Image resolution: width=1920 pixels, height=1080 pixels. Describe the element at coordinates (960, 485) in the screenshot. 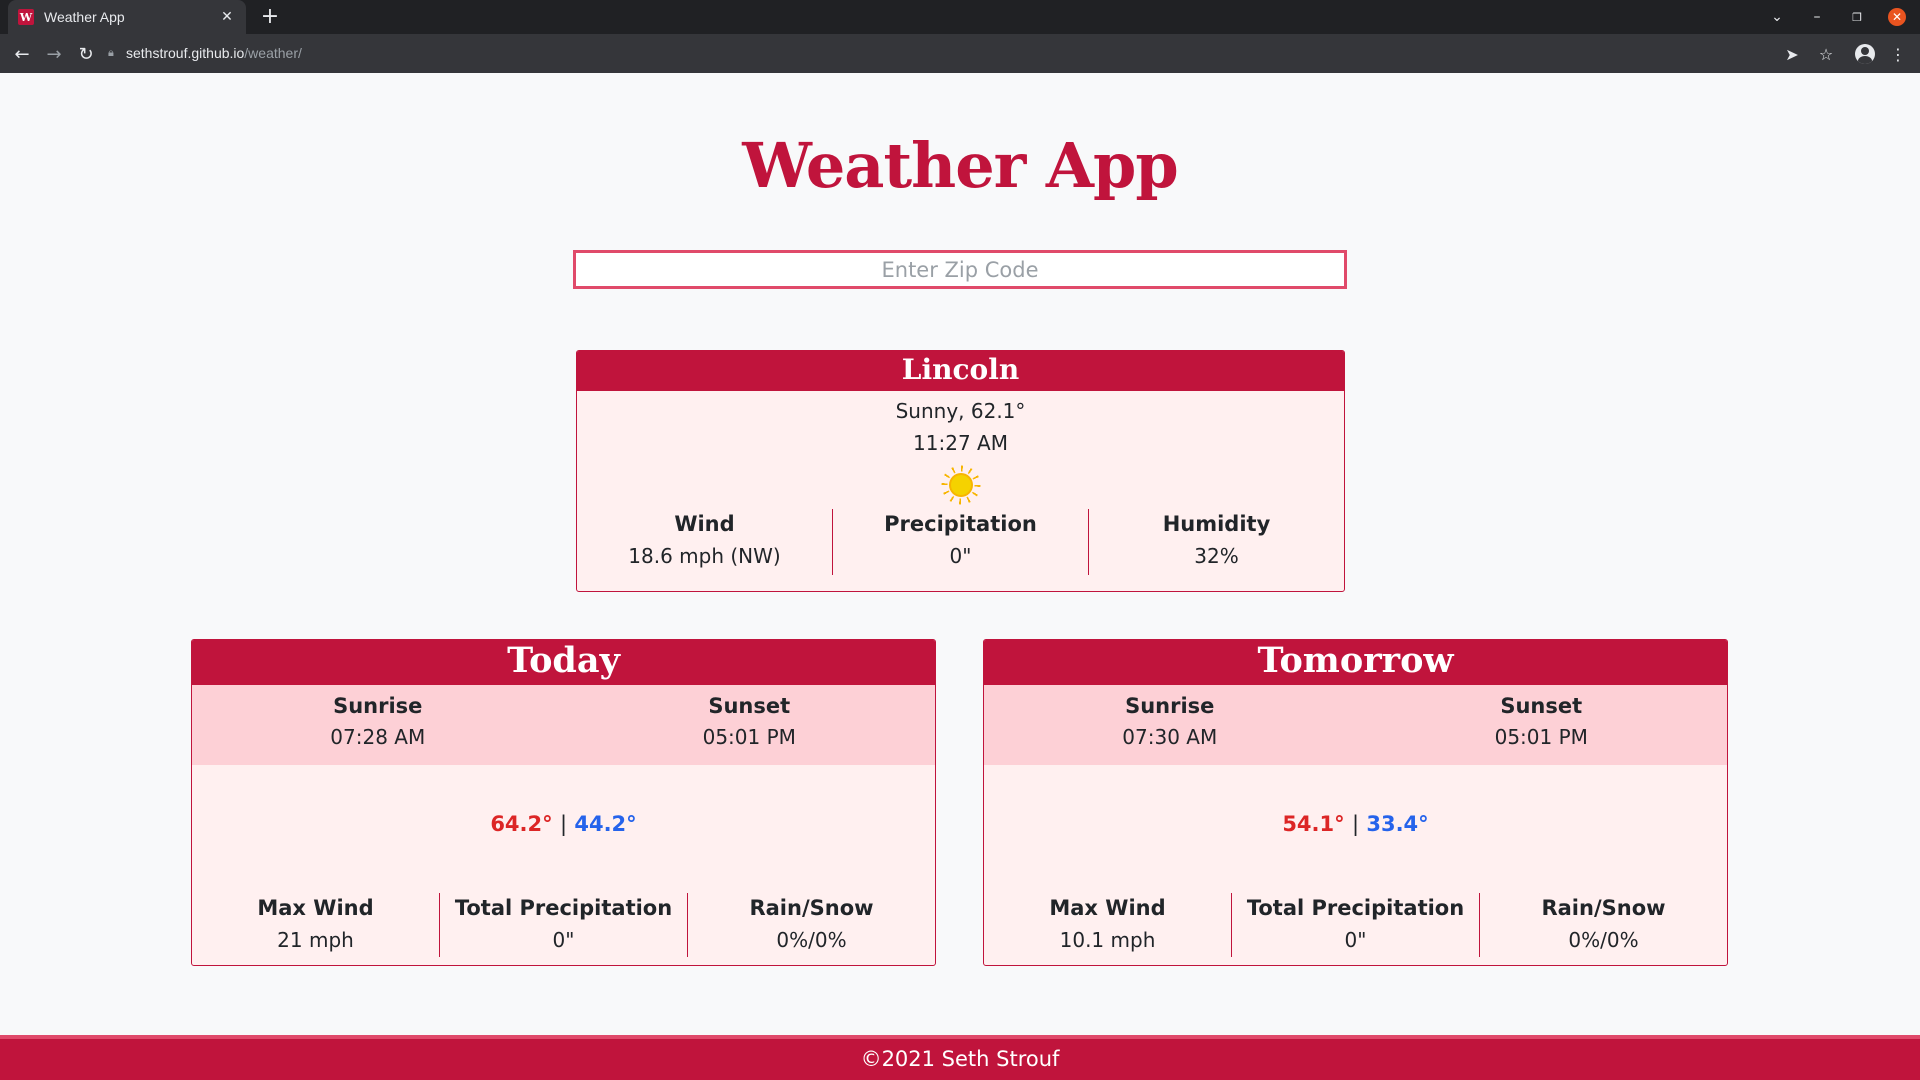

I see `sun-icon` at that location.